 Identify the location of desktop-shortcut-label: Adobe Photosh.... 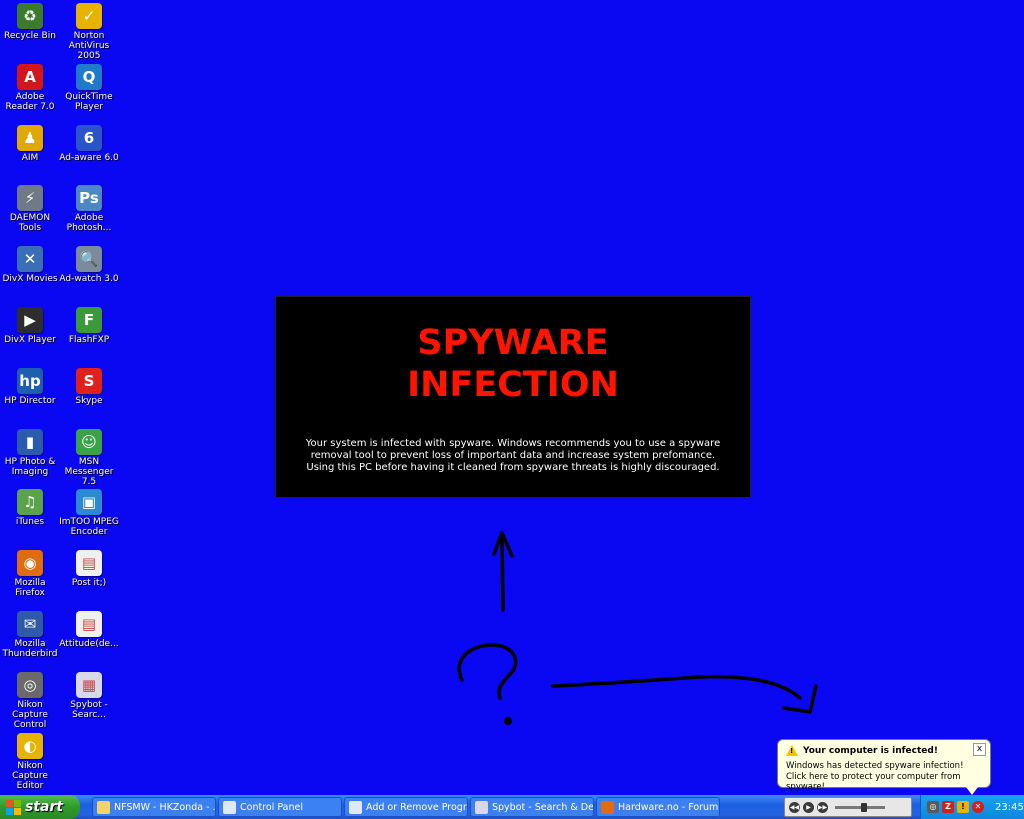
(89, 223).